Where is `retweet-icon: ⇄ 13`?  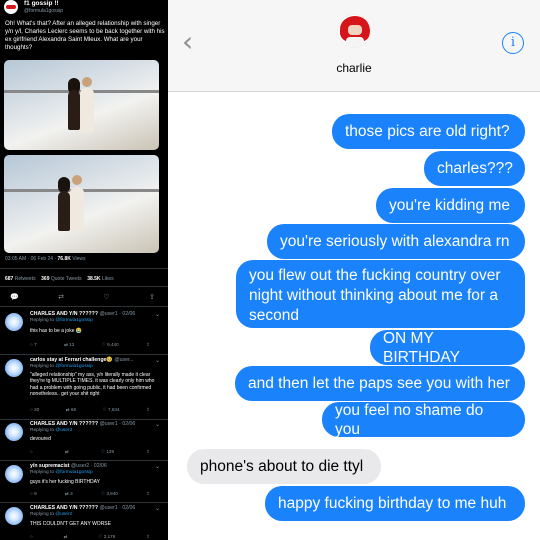 retweet-icon: ⇄ 13 is located at coordinates (69, 345).